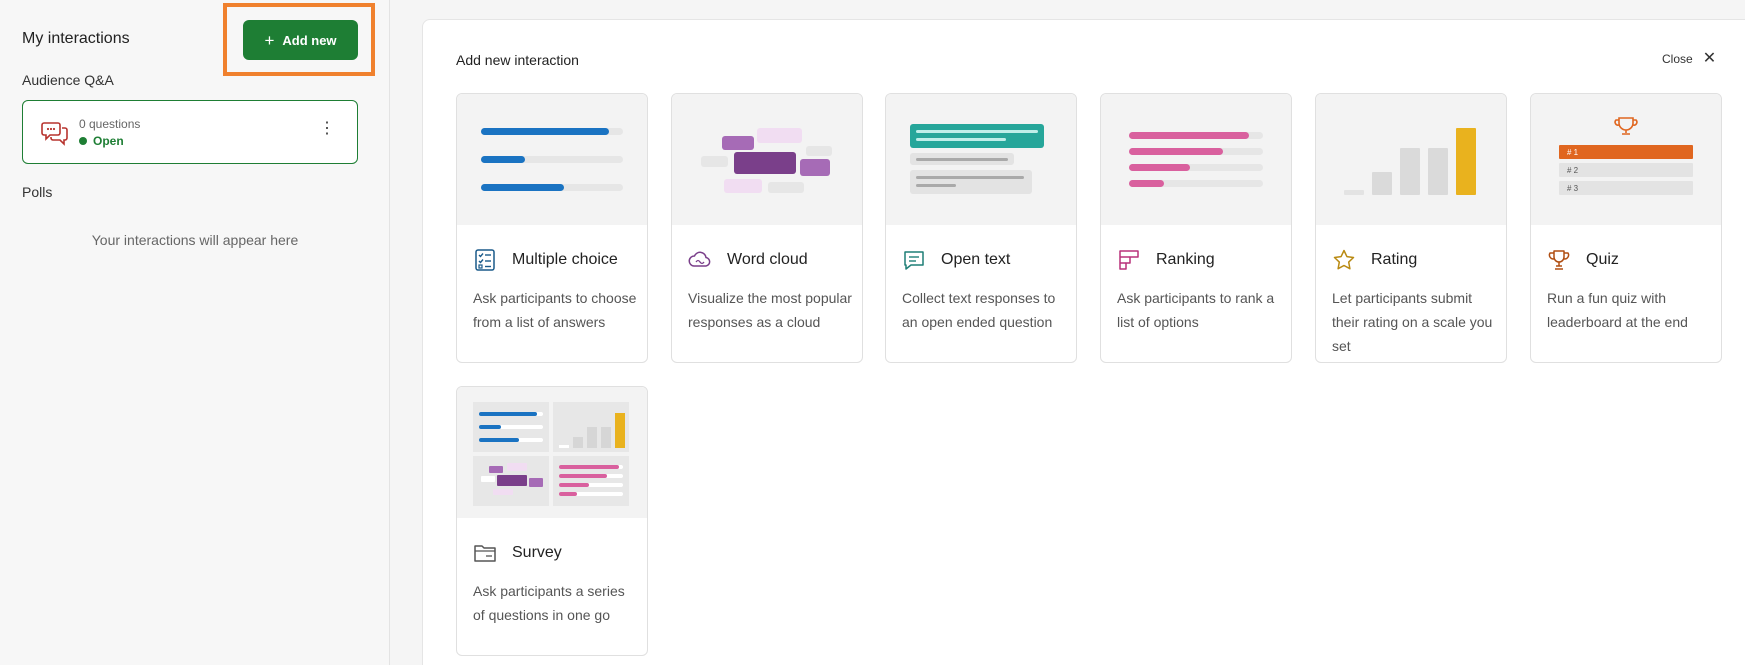 This screenshot has width=1745, height=665. I want to click on star-icon, so click(1344, 259).